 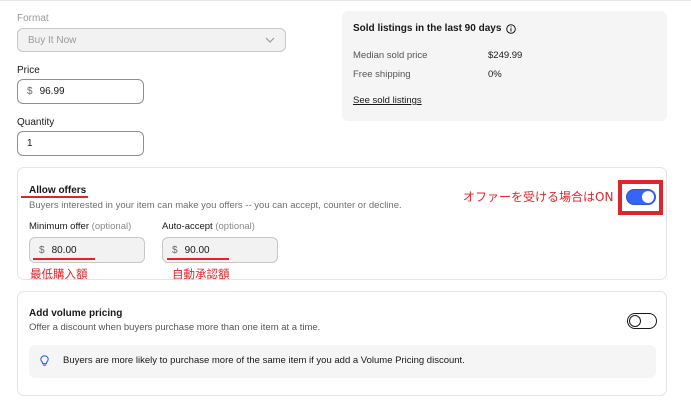 What do you see at coordinates (208, 226) in the screenshot?
I see `auto-accept-label: Auto-accept (optional)` at bounding box center [208, 226].